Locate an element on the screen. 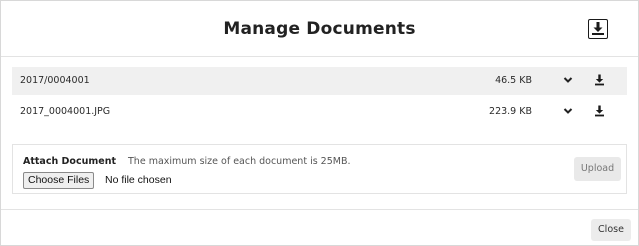 This screenshot has height=246, width=639. document-size: 46.5 KB is located at coordinates (513, 80).